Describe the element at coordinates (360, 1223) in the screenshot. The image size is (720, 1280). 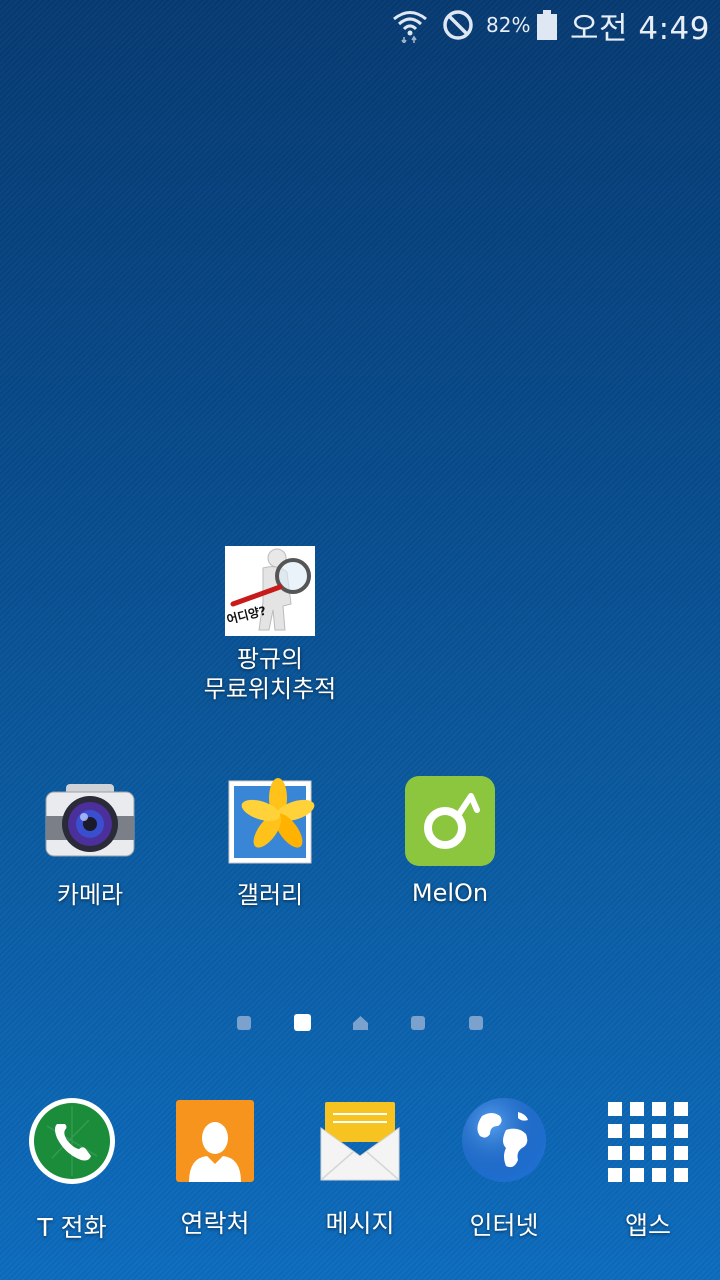
I see `dock-label: 메시지` at that location.